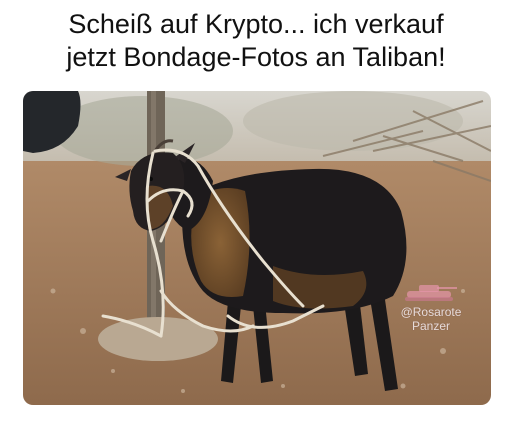  Describe the element at coordinates (431, 312) in the screenshot. I see `watermark-handle: @Rosarote` at that location.